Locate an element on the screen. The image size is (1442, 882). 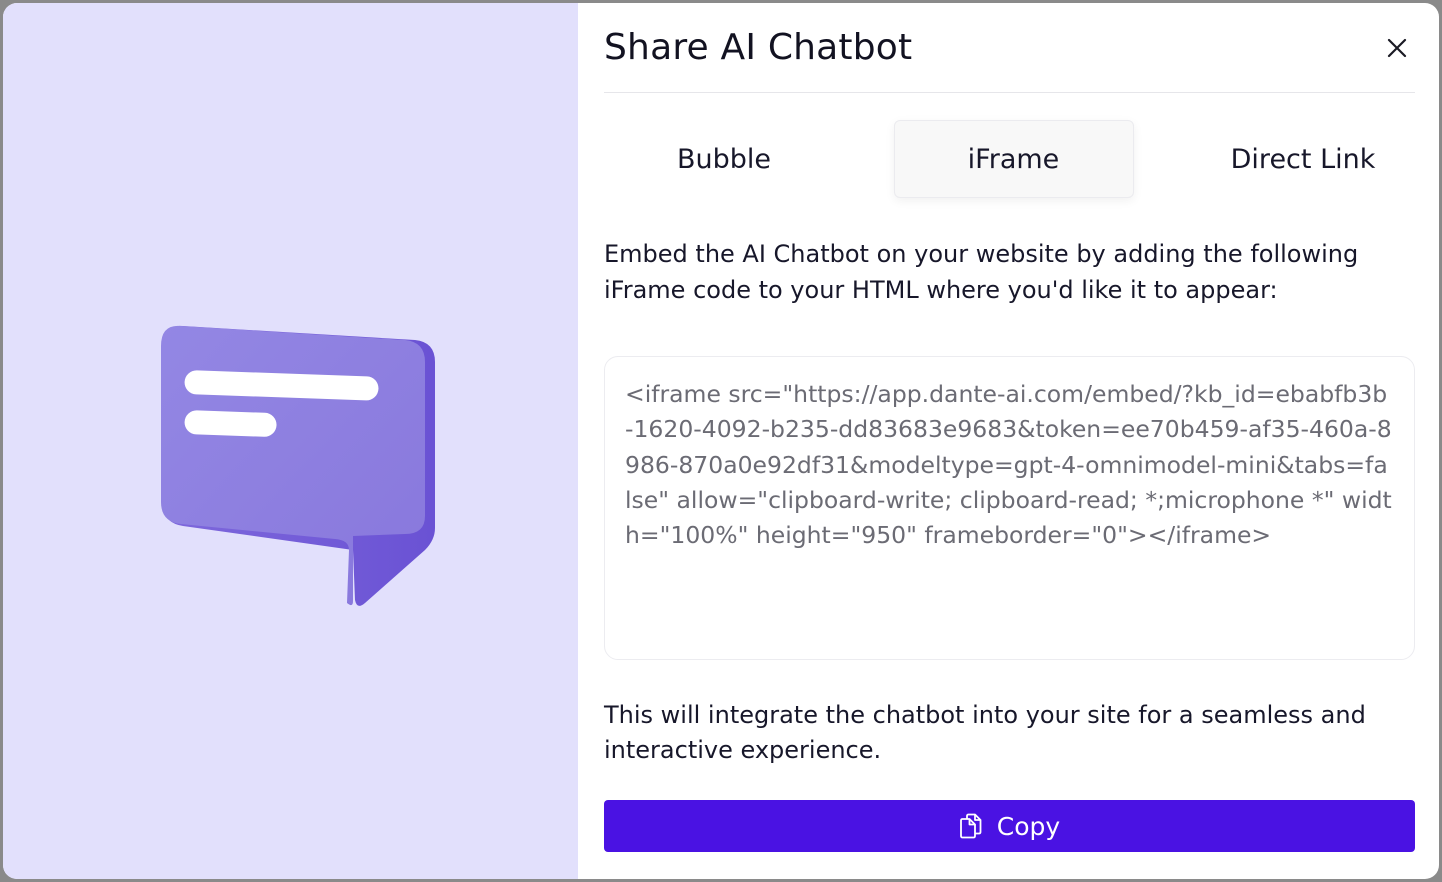
copy-button: Copy is located at coordinates (1009, 826).